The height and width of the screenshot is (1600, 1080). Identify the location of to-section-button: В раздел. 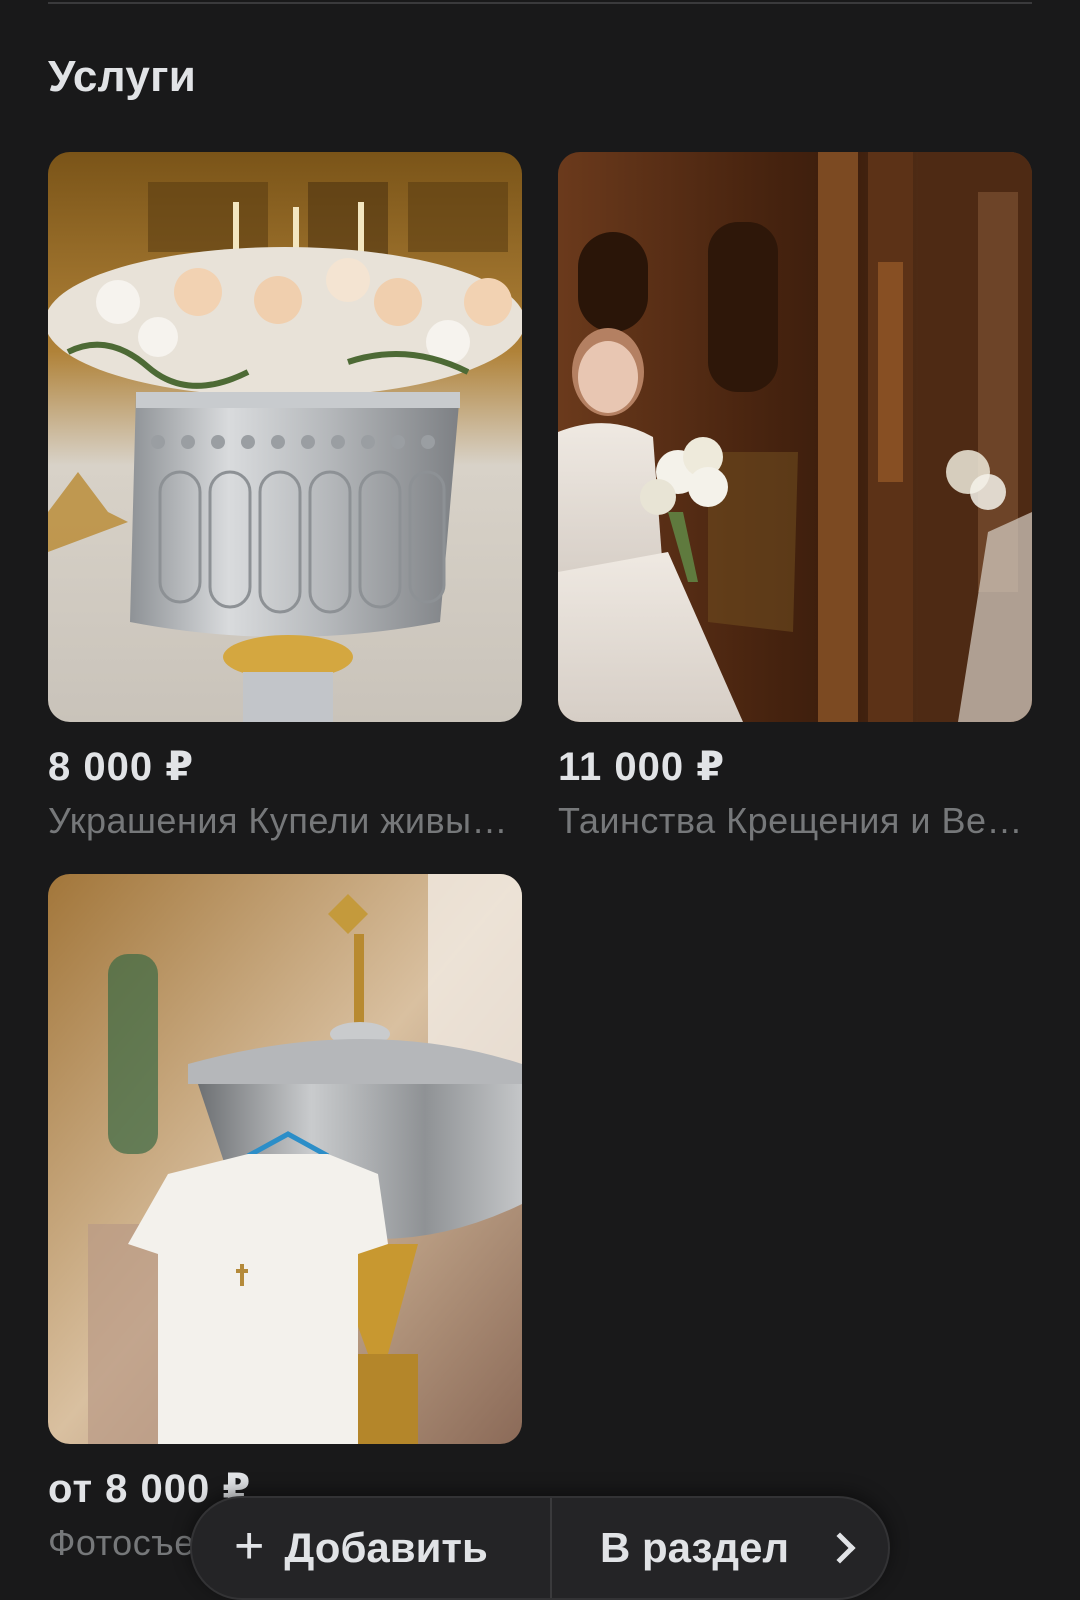
(720, 1548).